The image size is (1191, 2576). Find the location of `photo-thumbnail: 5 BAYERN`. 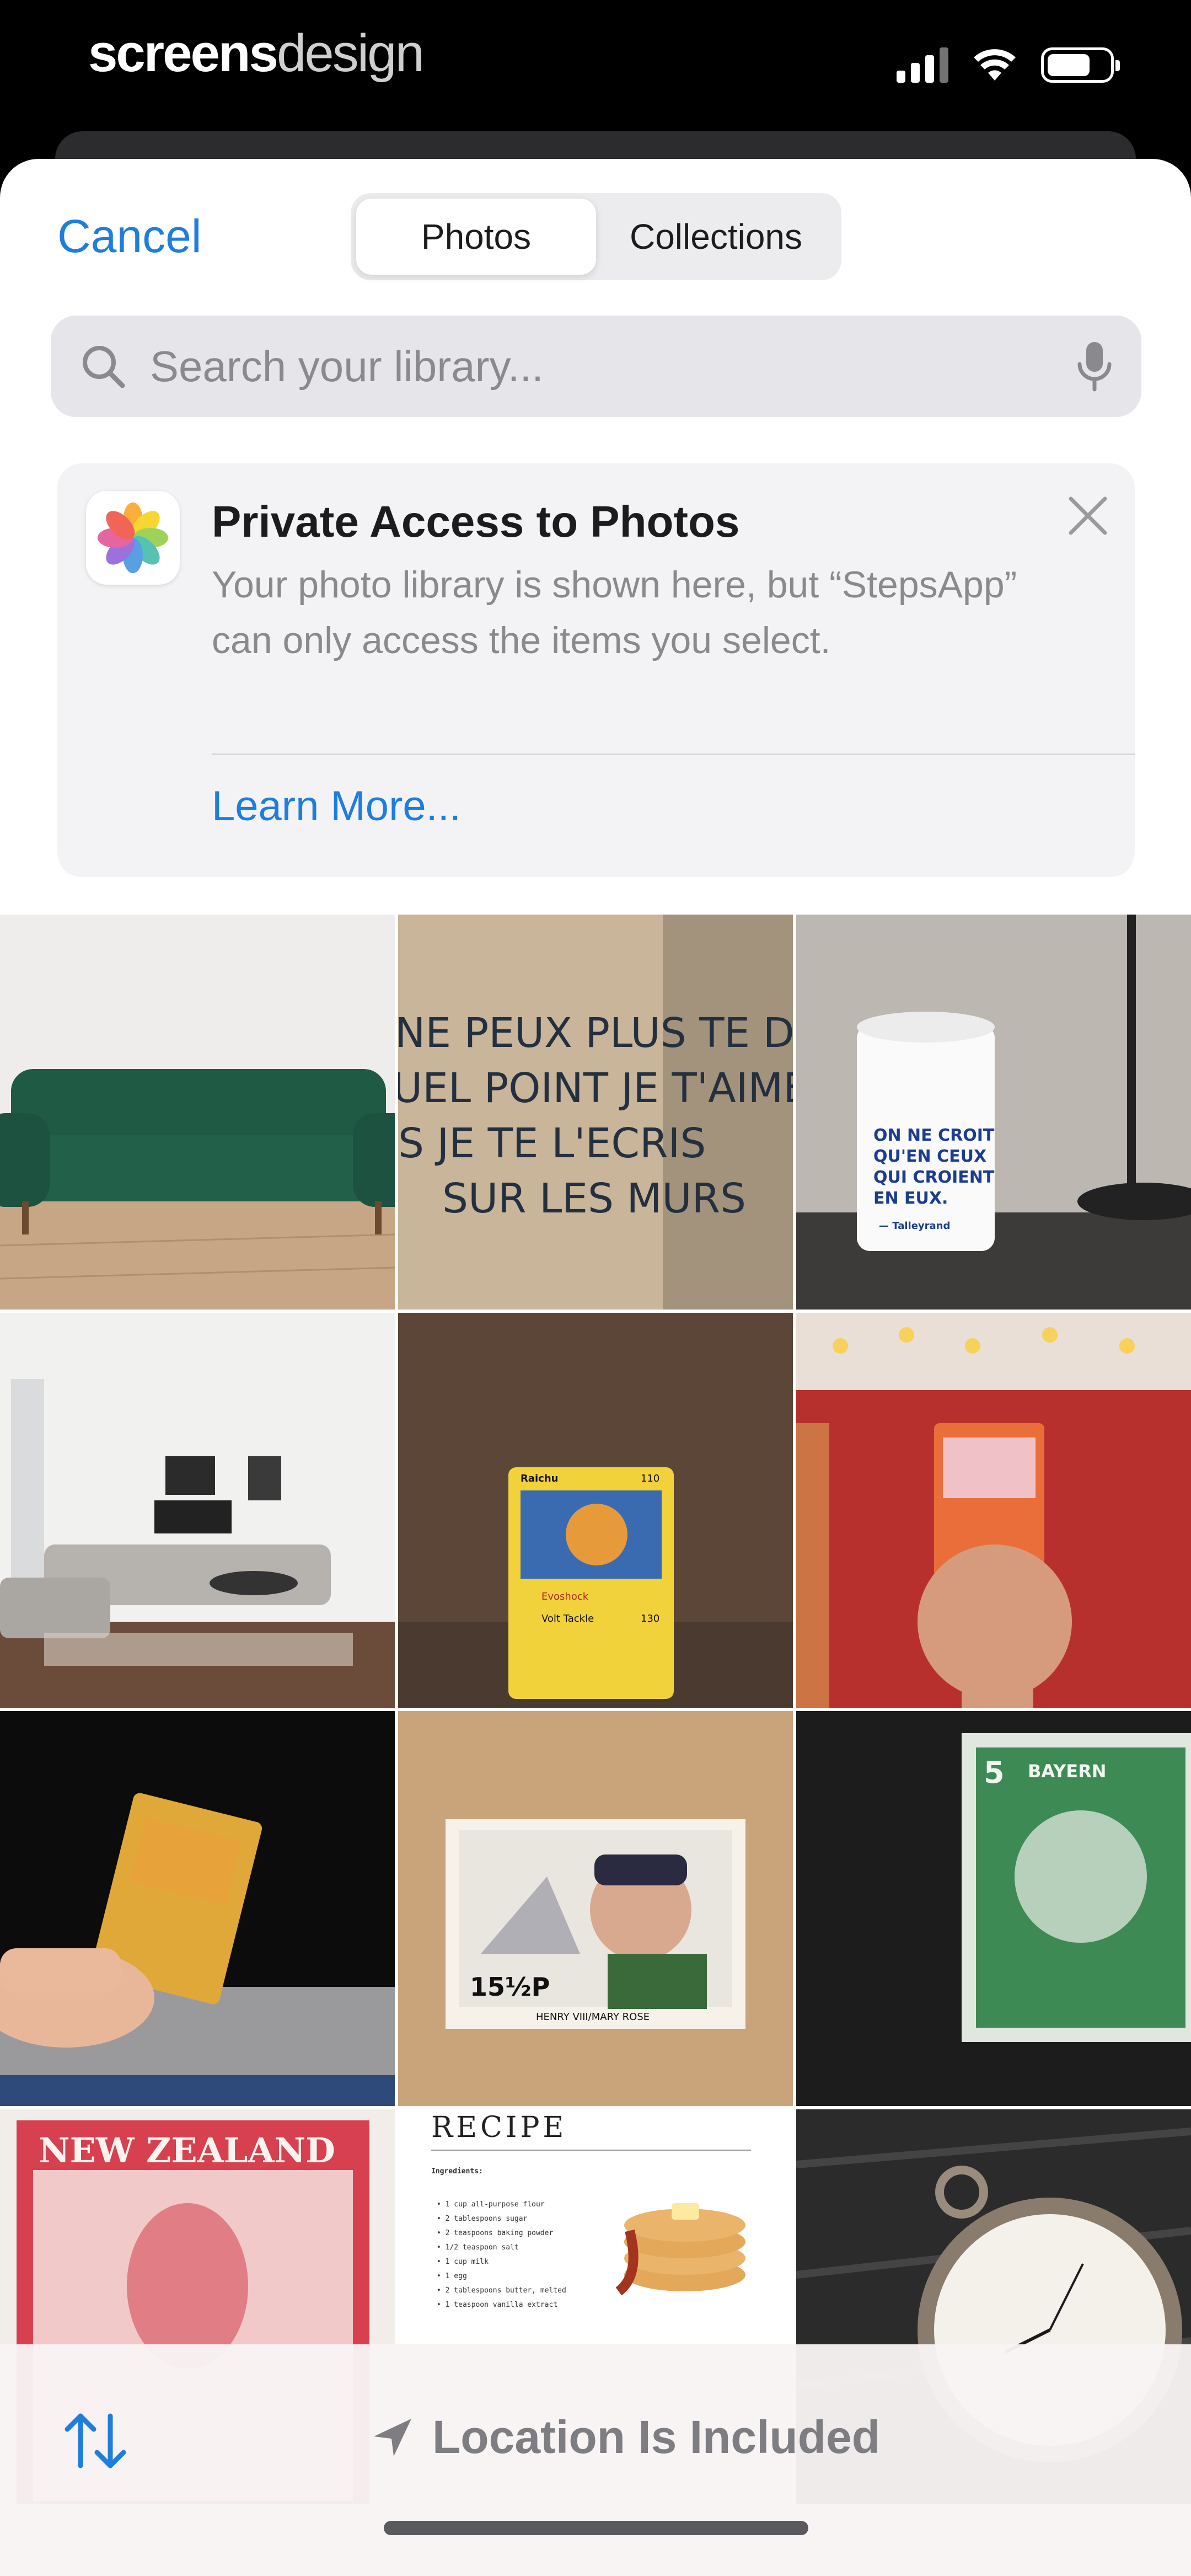

photo-thumbnail: 5 BAYERN is located at coordinates (993, 1908).